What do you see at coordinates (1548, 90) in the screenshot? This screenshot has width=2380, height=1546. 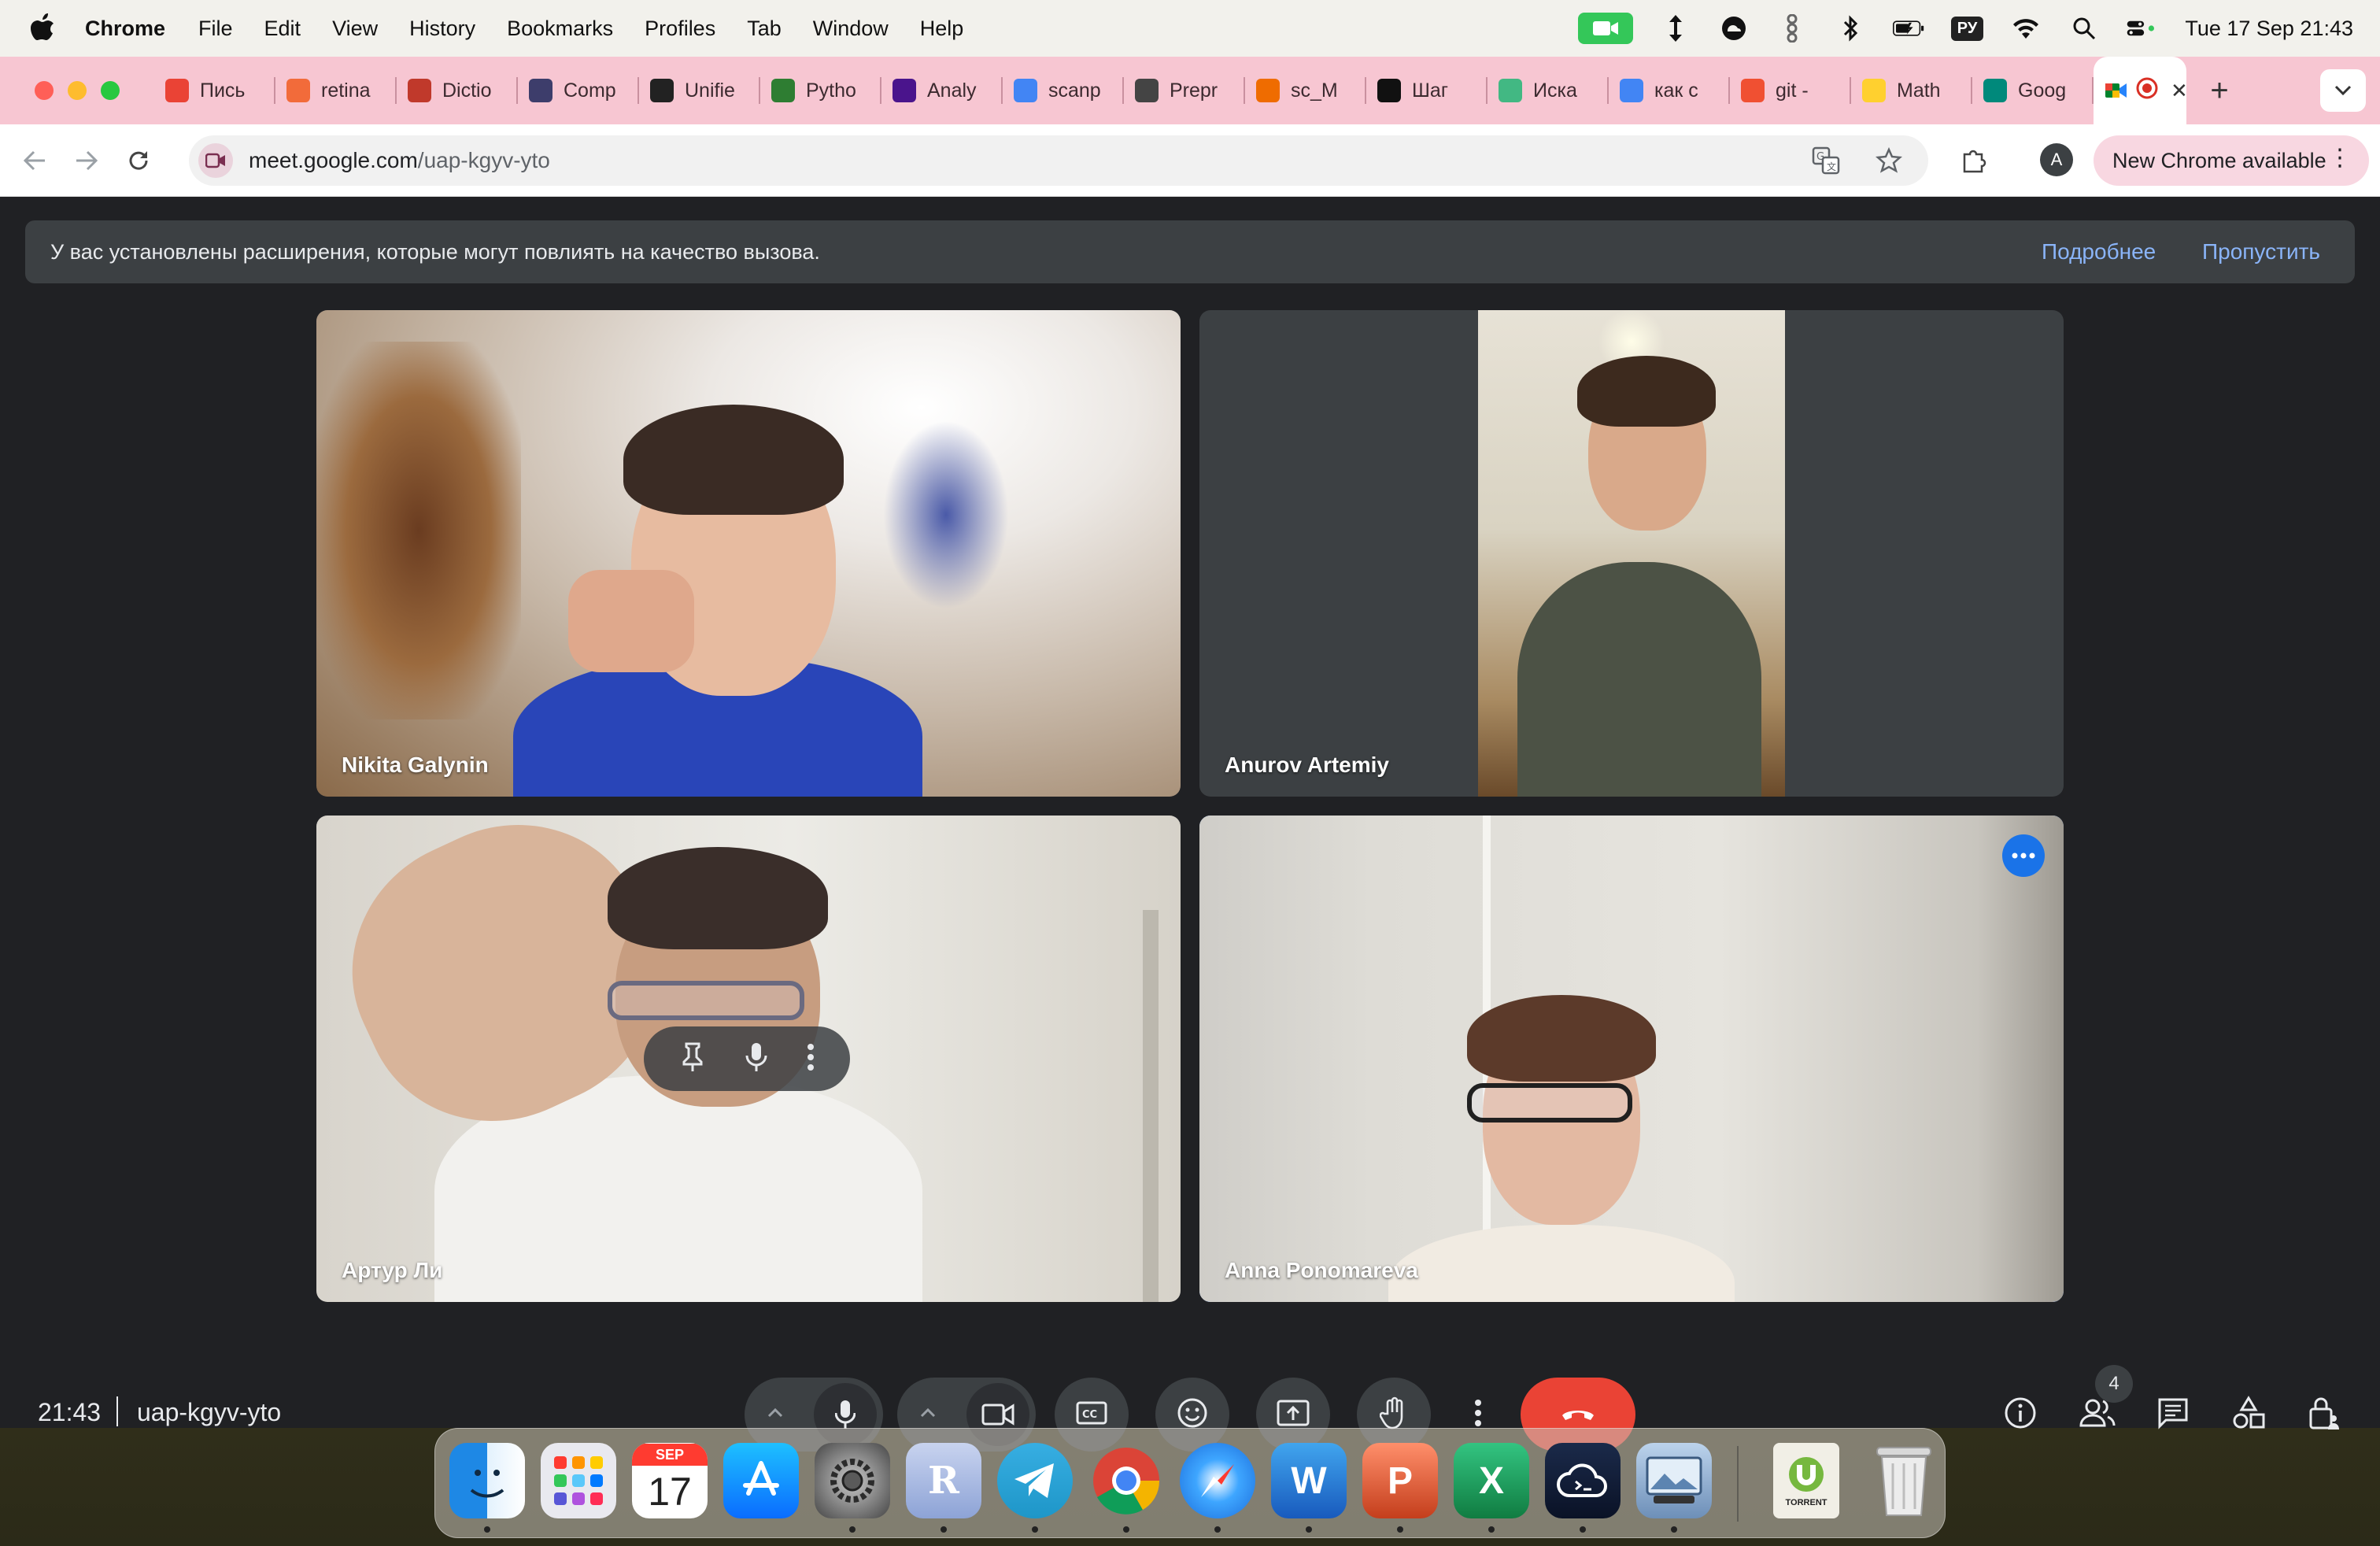 I see `browser-tab: Иска` at bounding box center [1548, 90].